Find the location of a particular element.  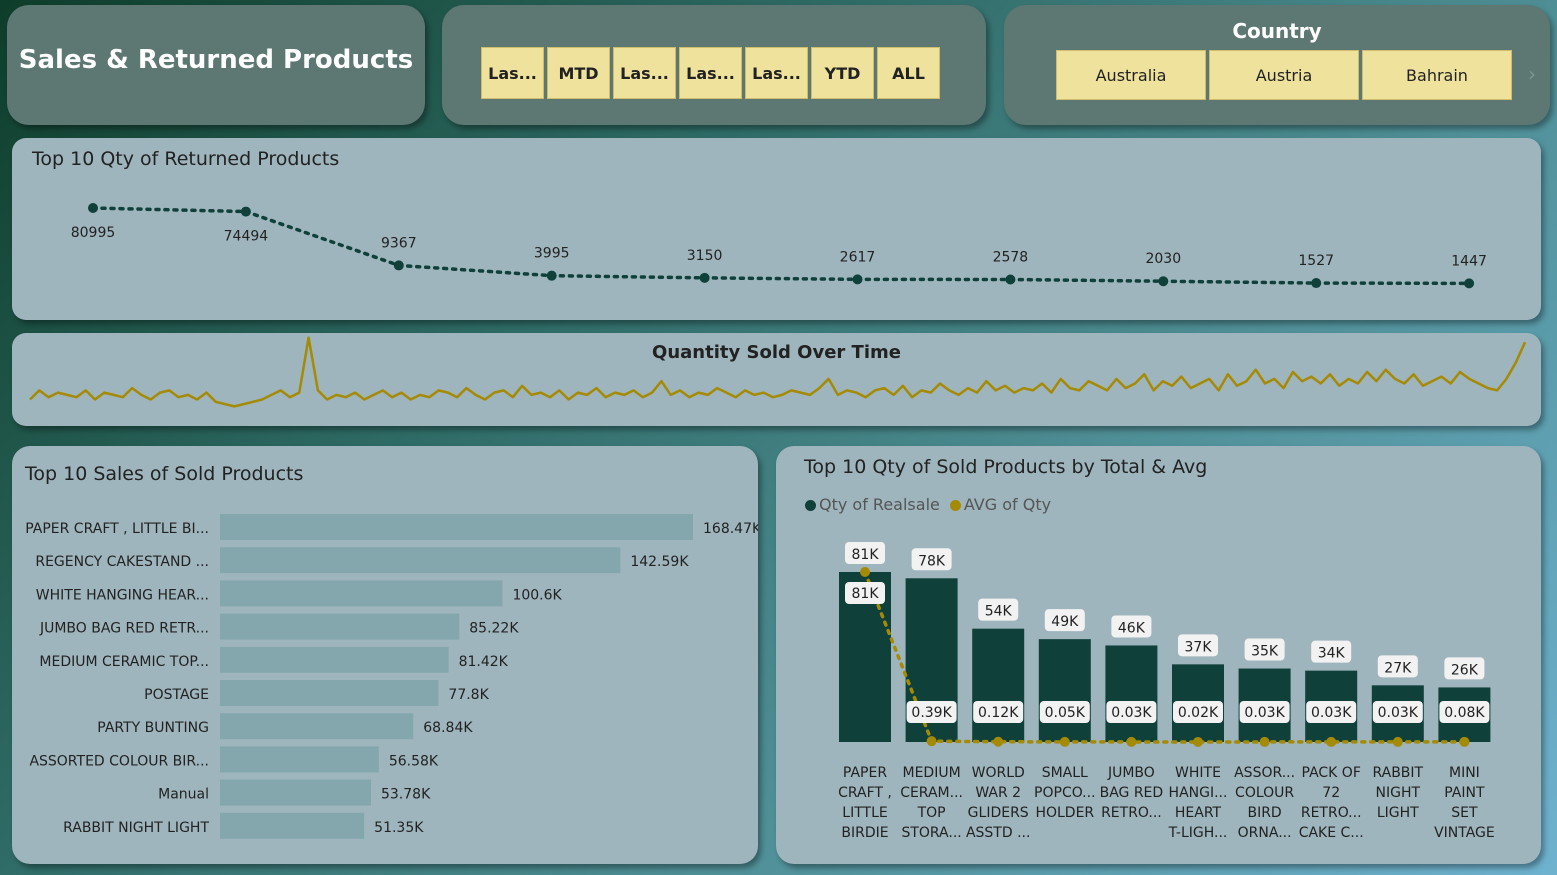

qty-data-label: 34K is located at coordinates (1332, 654).